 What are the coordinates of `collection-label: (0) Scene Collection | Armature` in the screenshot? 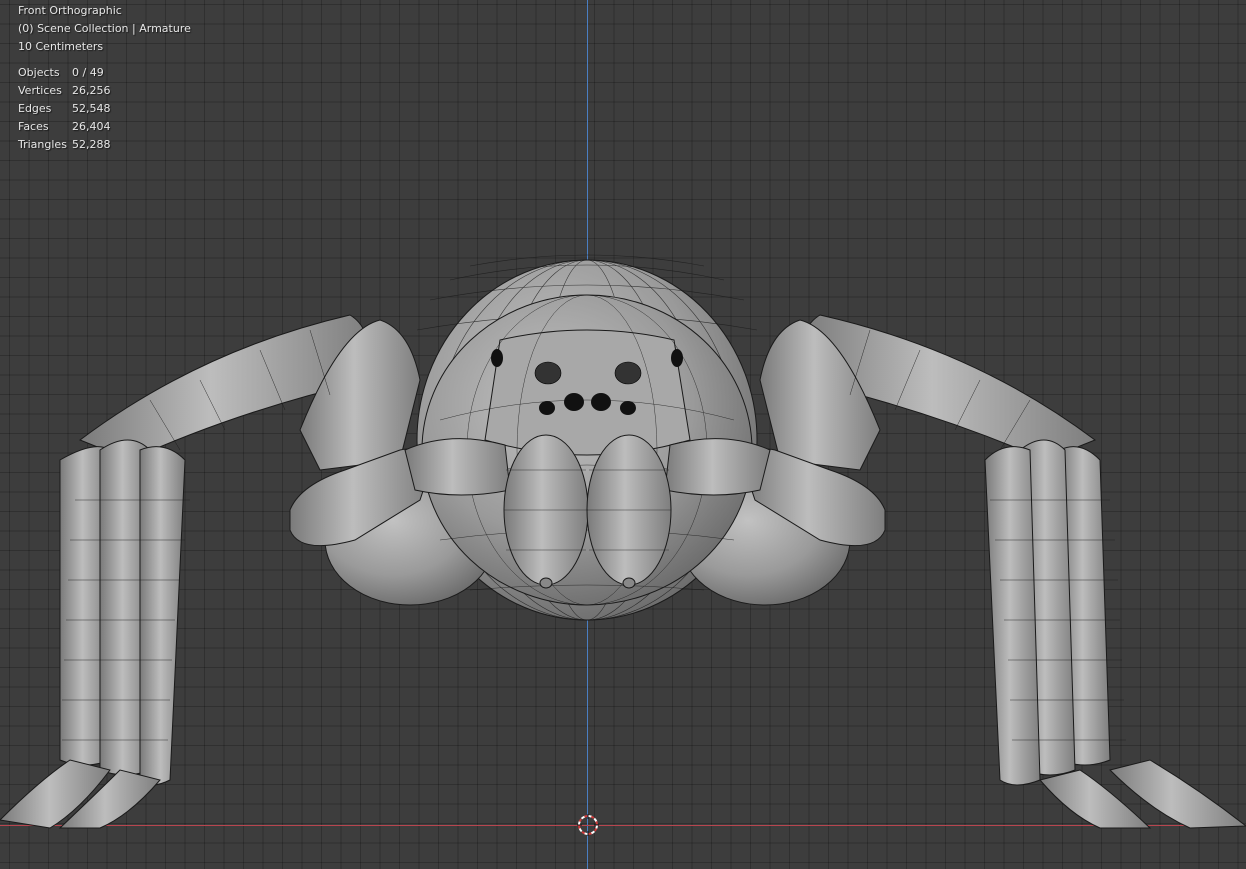 It's located at (104, 28).